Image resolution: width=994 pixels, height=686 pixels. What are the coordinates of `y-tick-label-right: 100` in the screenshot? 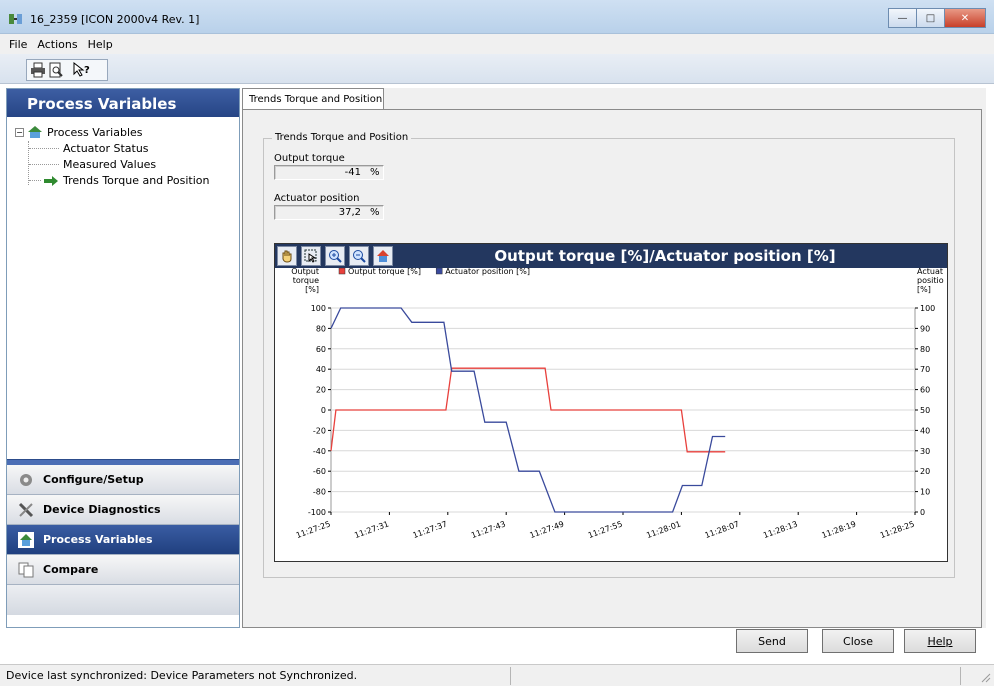 It's located at (927, 308).